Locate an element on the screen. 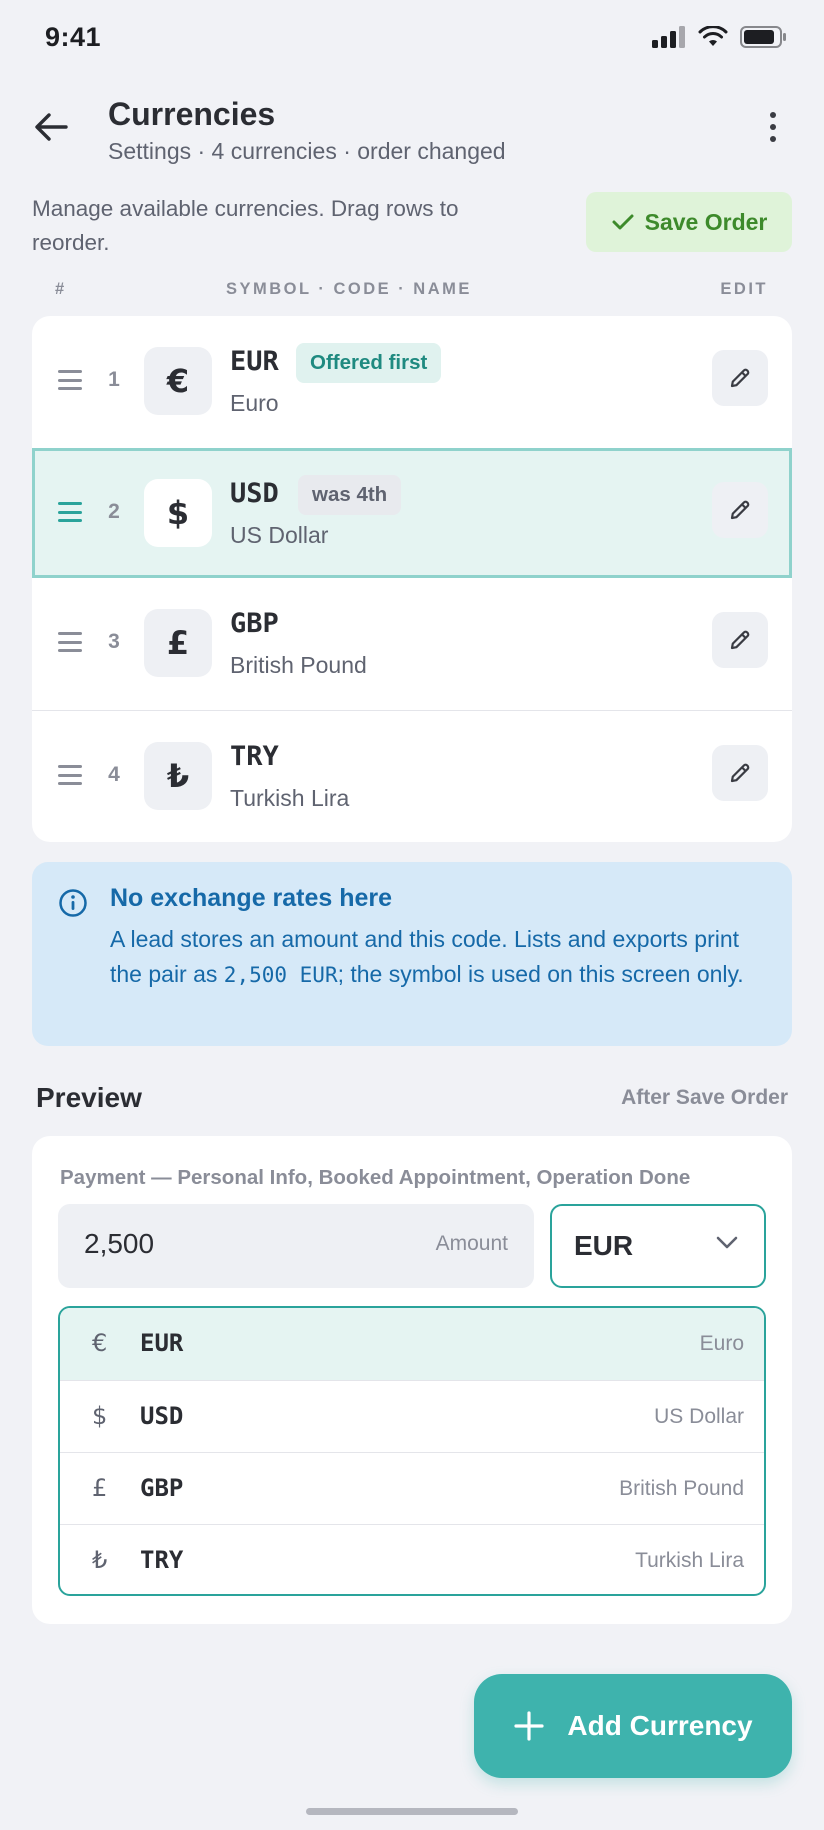  offered-first-badge: Offered first is located at coordinates (369, 363).